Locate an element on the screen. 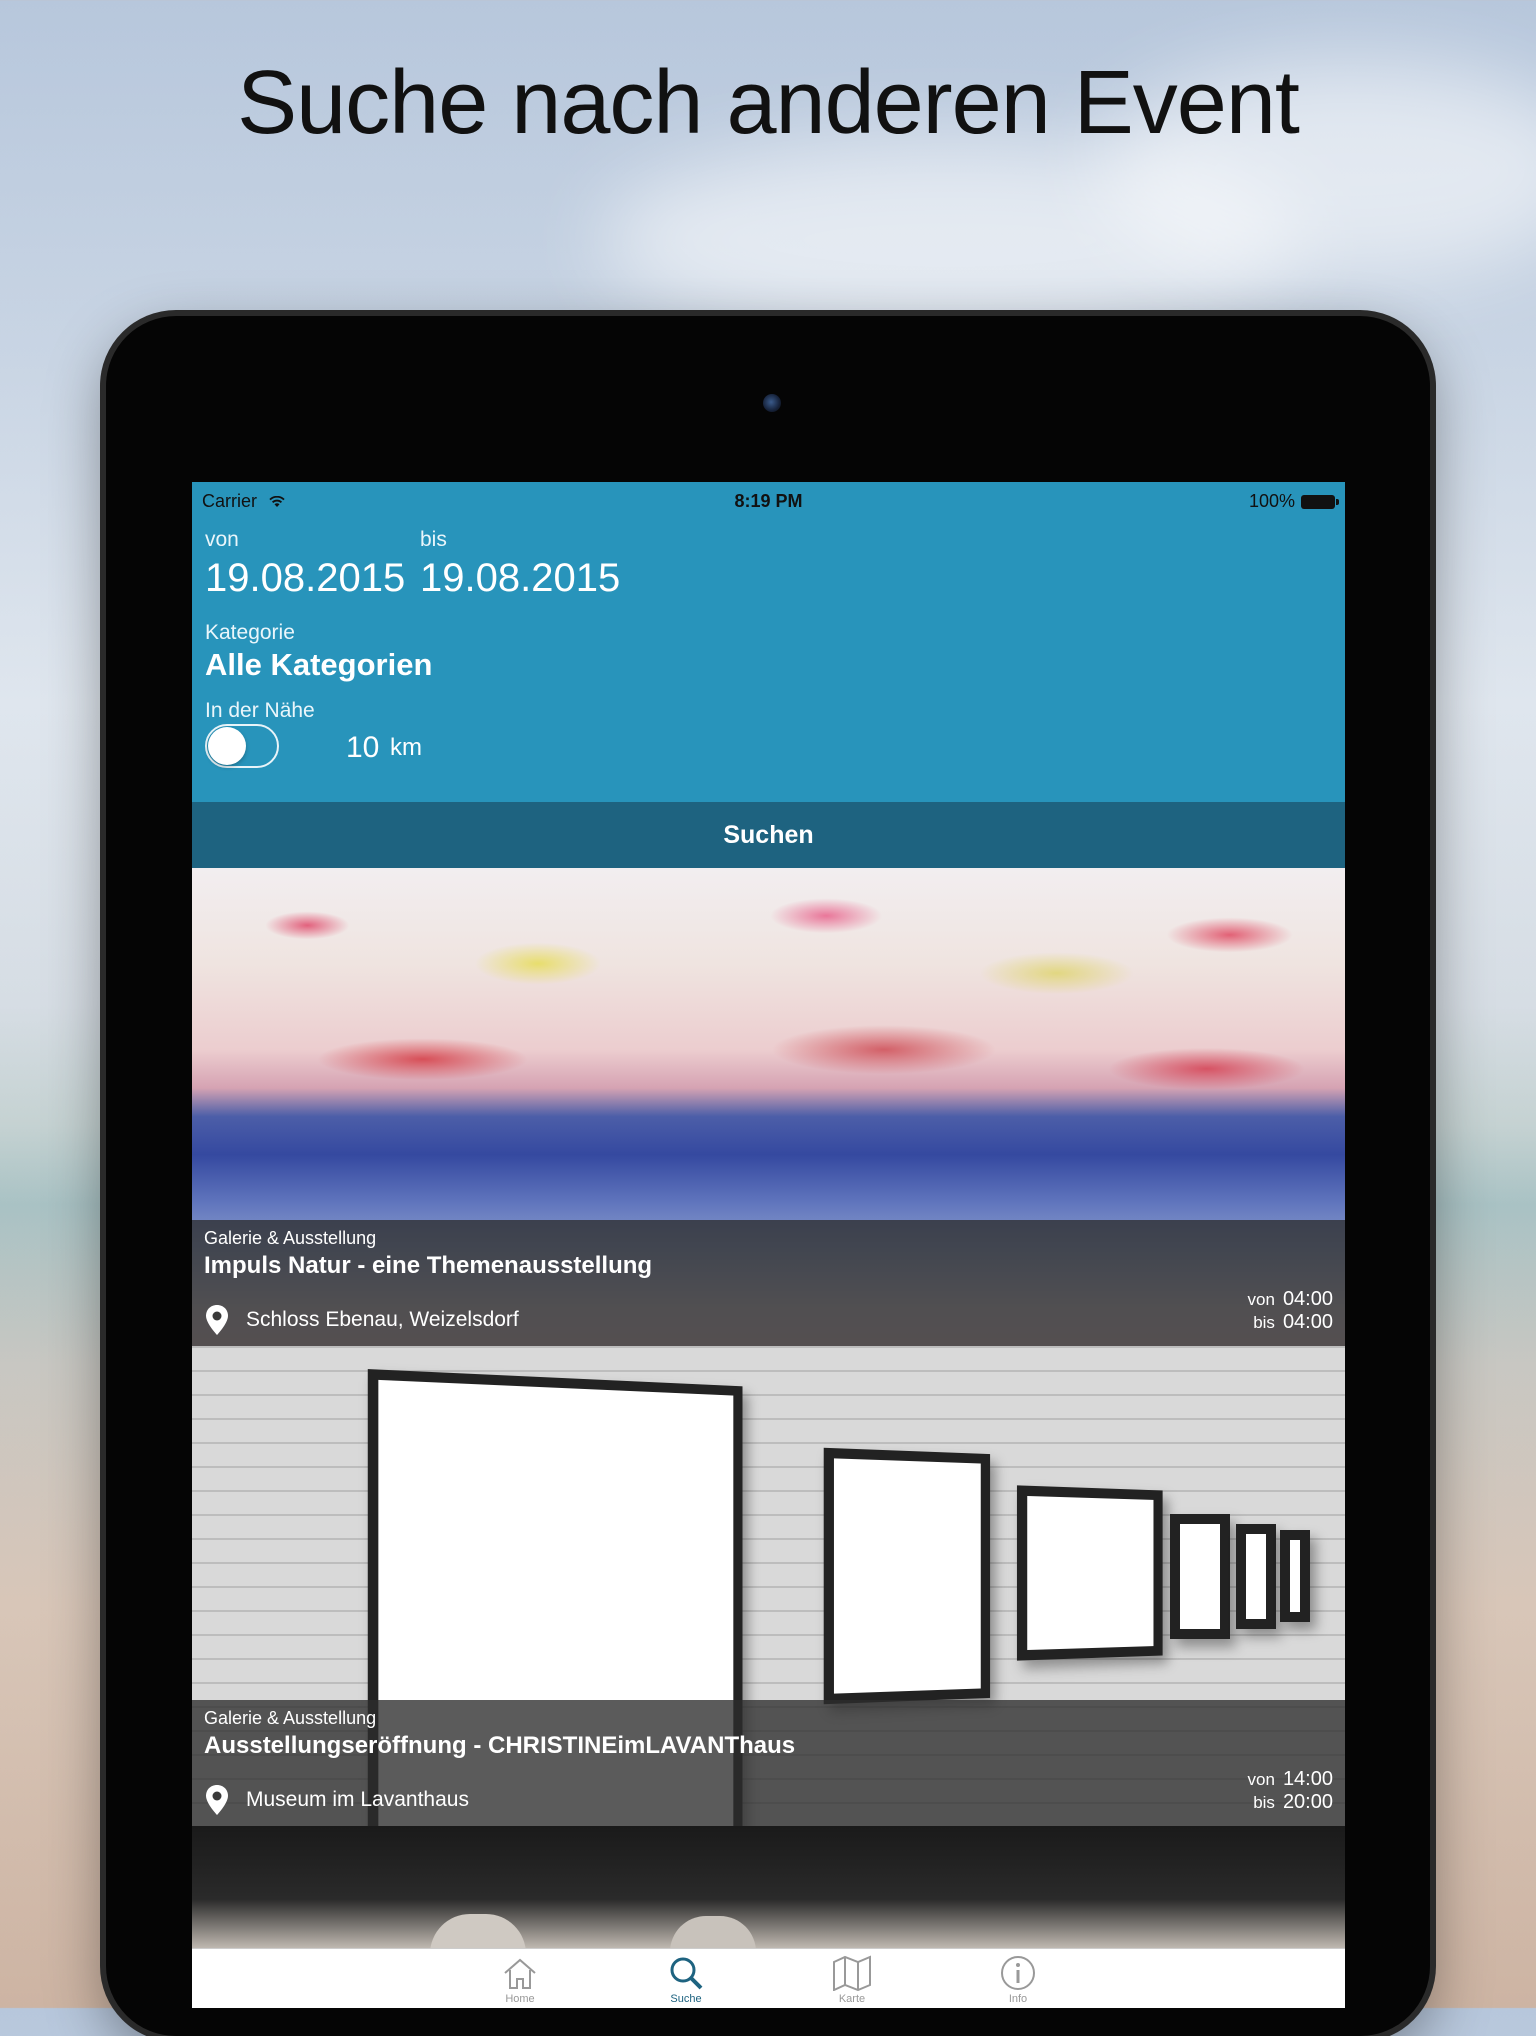 The height and width of the screenshot is (2036, 1536). to-label: bis is located at coordinates (433, 539).